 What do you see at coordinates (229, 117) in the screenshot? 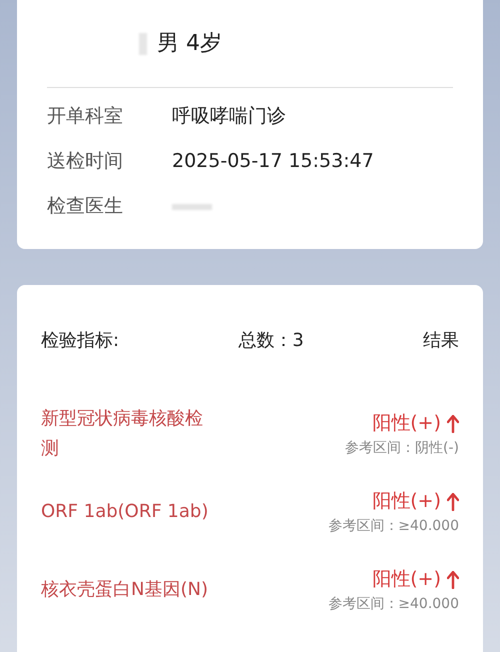
I see `info-value: 呼吸哮喘门诊` at bounding box center [229, 117].